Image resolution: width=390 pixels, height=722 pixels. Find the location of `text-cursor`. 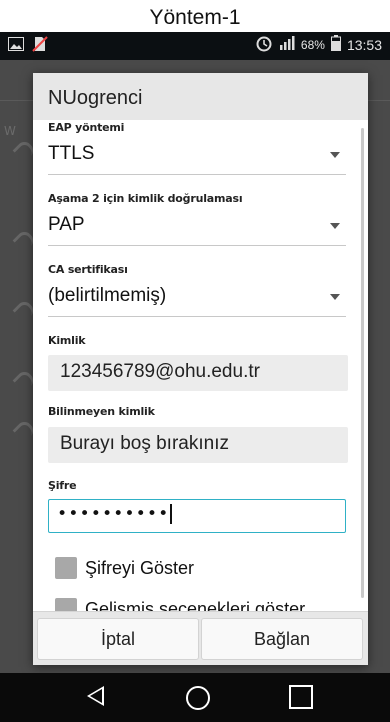

text-cursor is located at coordinates (171, 514).